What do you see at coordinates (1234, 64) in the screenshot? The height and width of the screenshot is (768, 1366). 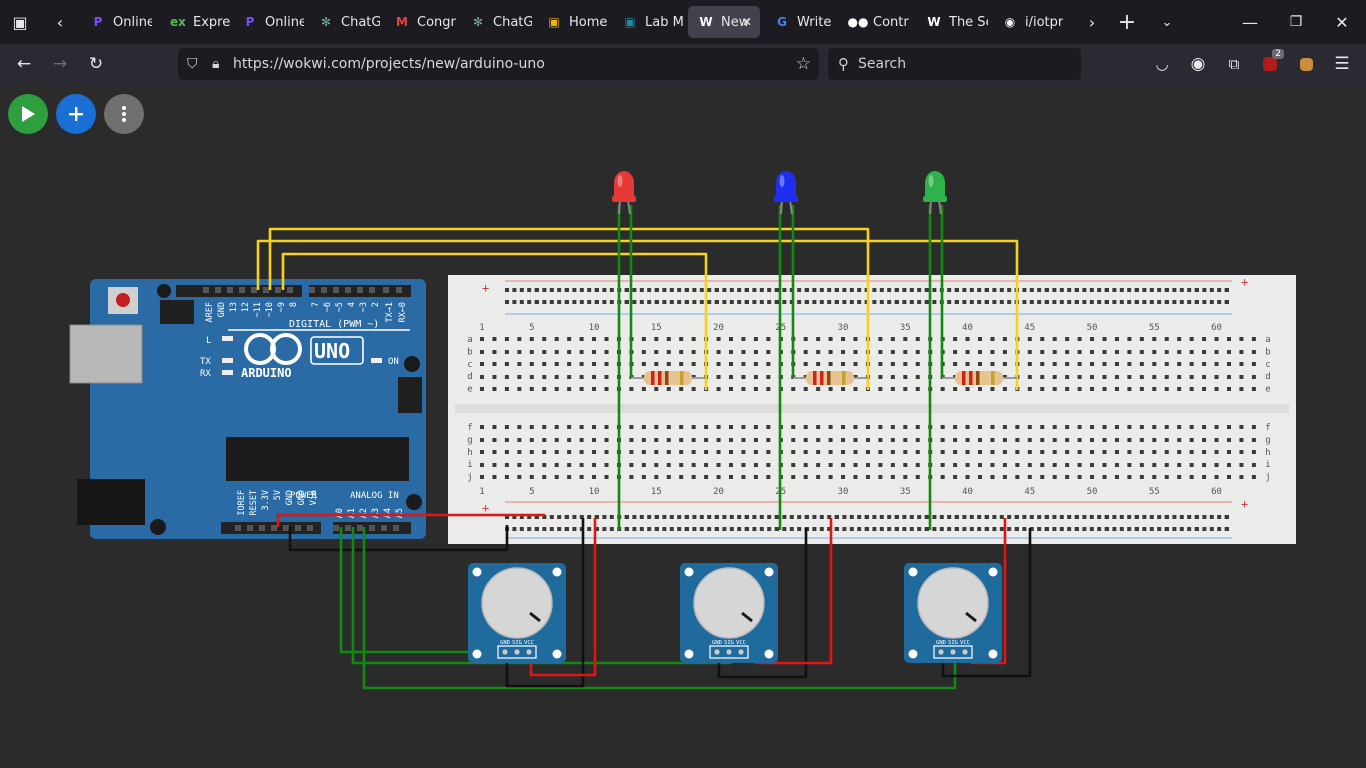 I see `extensions-icon: ⧉` at bounding box center [1234, 64].